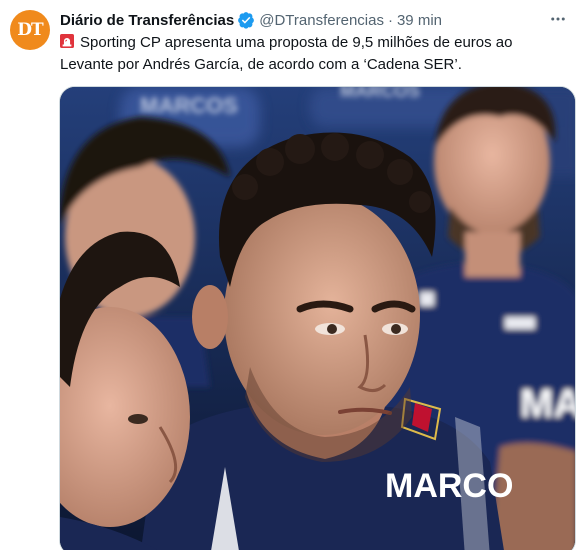 Image resolution: width=583 pixels, height=550 pixels. I want to click on tweet-timestamp: 39 min, so click(419, 20).